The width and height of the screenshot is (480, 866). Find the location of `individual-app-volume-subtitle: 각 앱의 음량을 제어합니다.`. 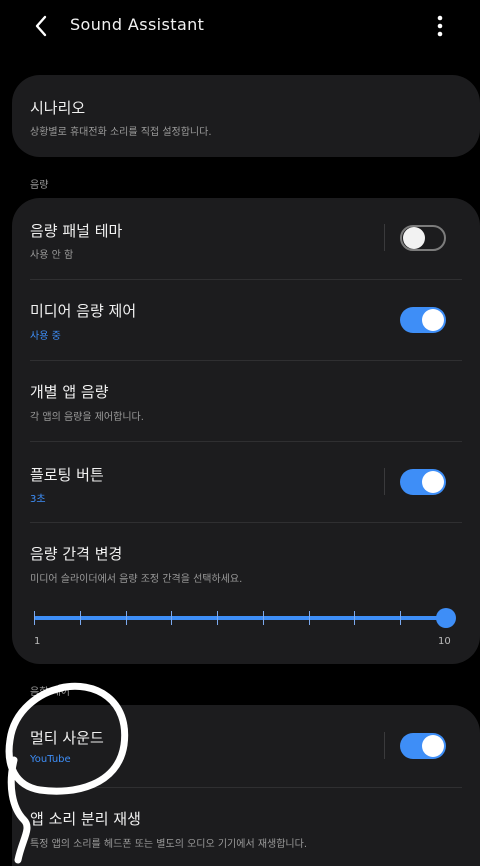

individual-app-volume-subtitle: 각 앱의 음량을 제어합니다. is located at coordinates (87, 417).